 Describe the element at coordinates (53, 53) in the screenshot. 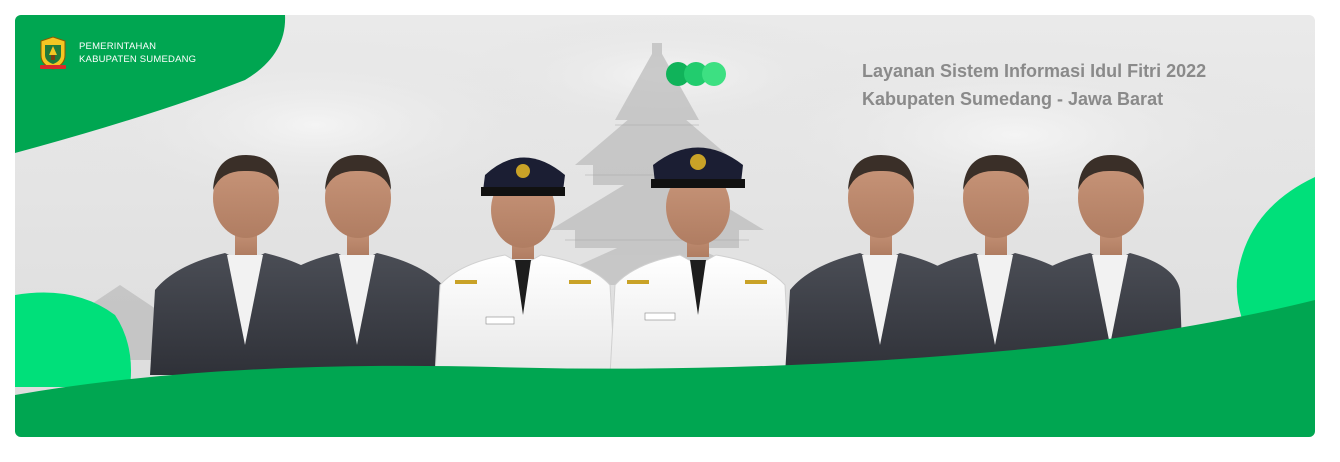

I see `regency-crest-icon` at that location.